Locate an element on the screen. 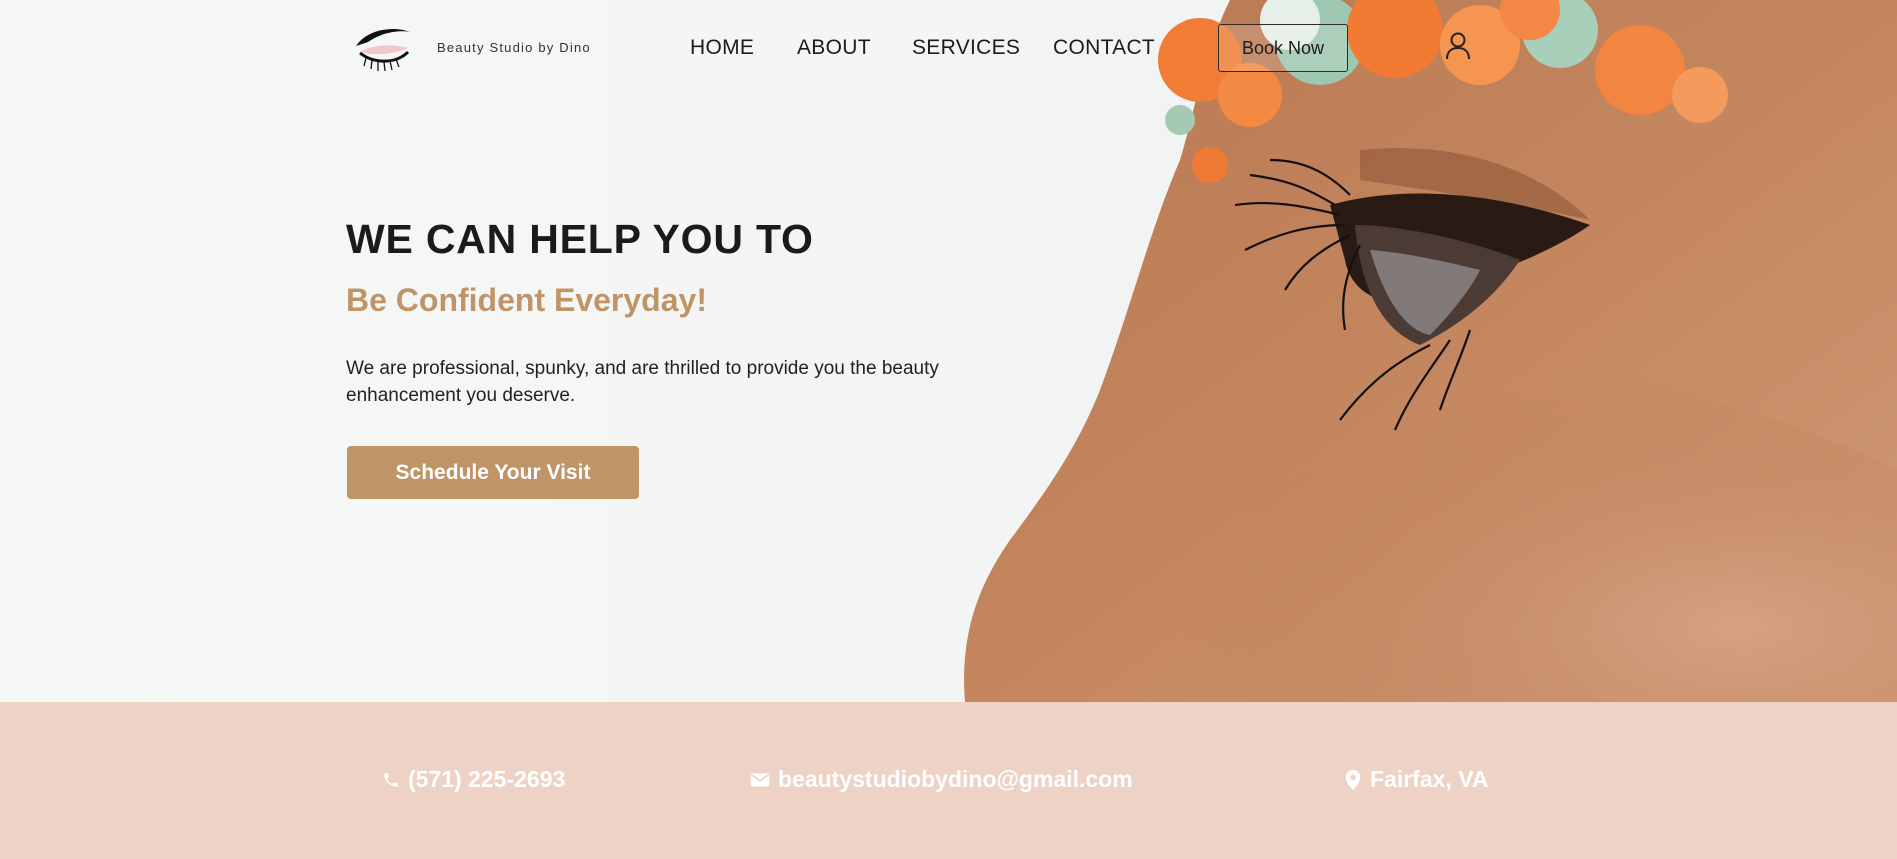 The width and height of the screenshot is (1897, 859). phone-icon is located at coordinates (391, 779).